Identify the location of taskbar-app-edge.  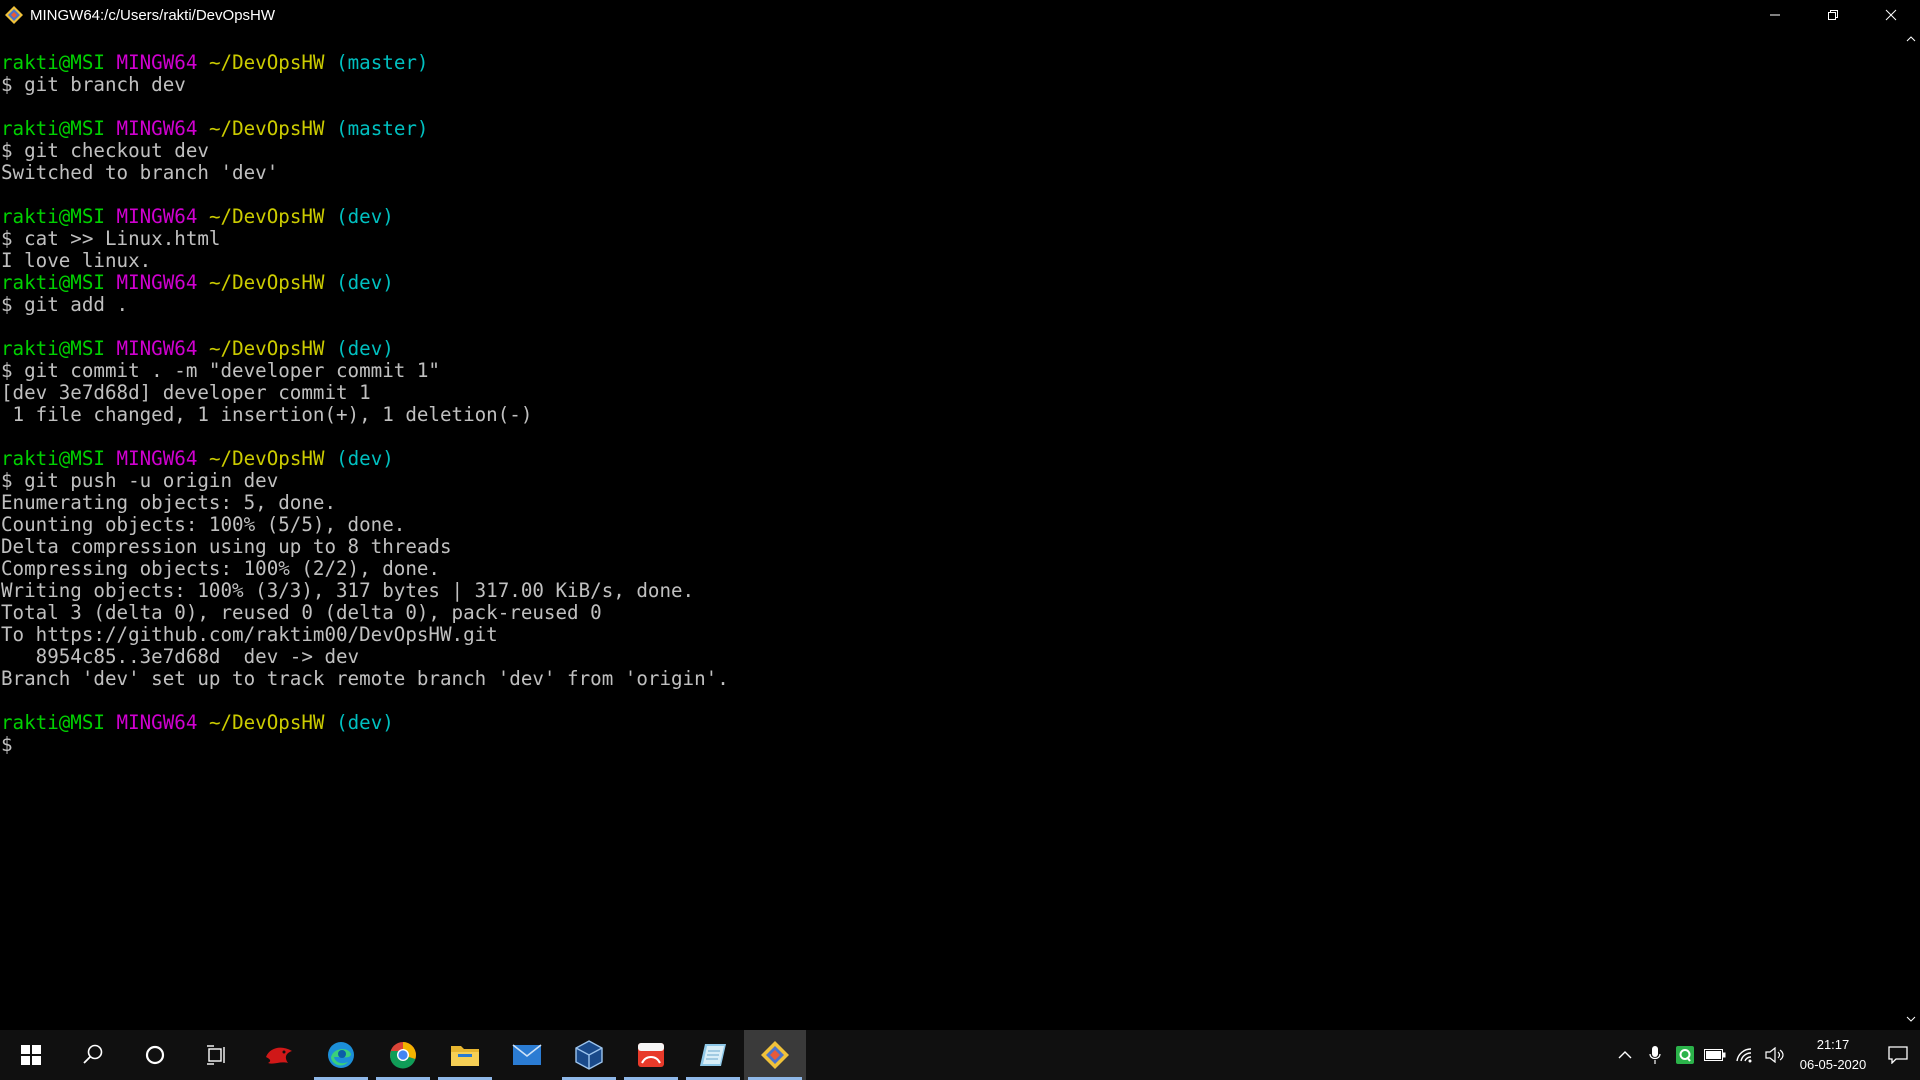
(341, 1055).